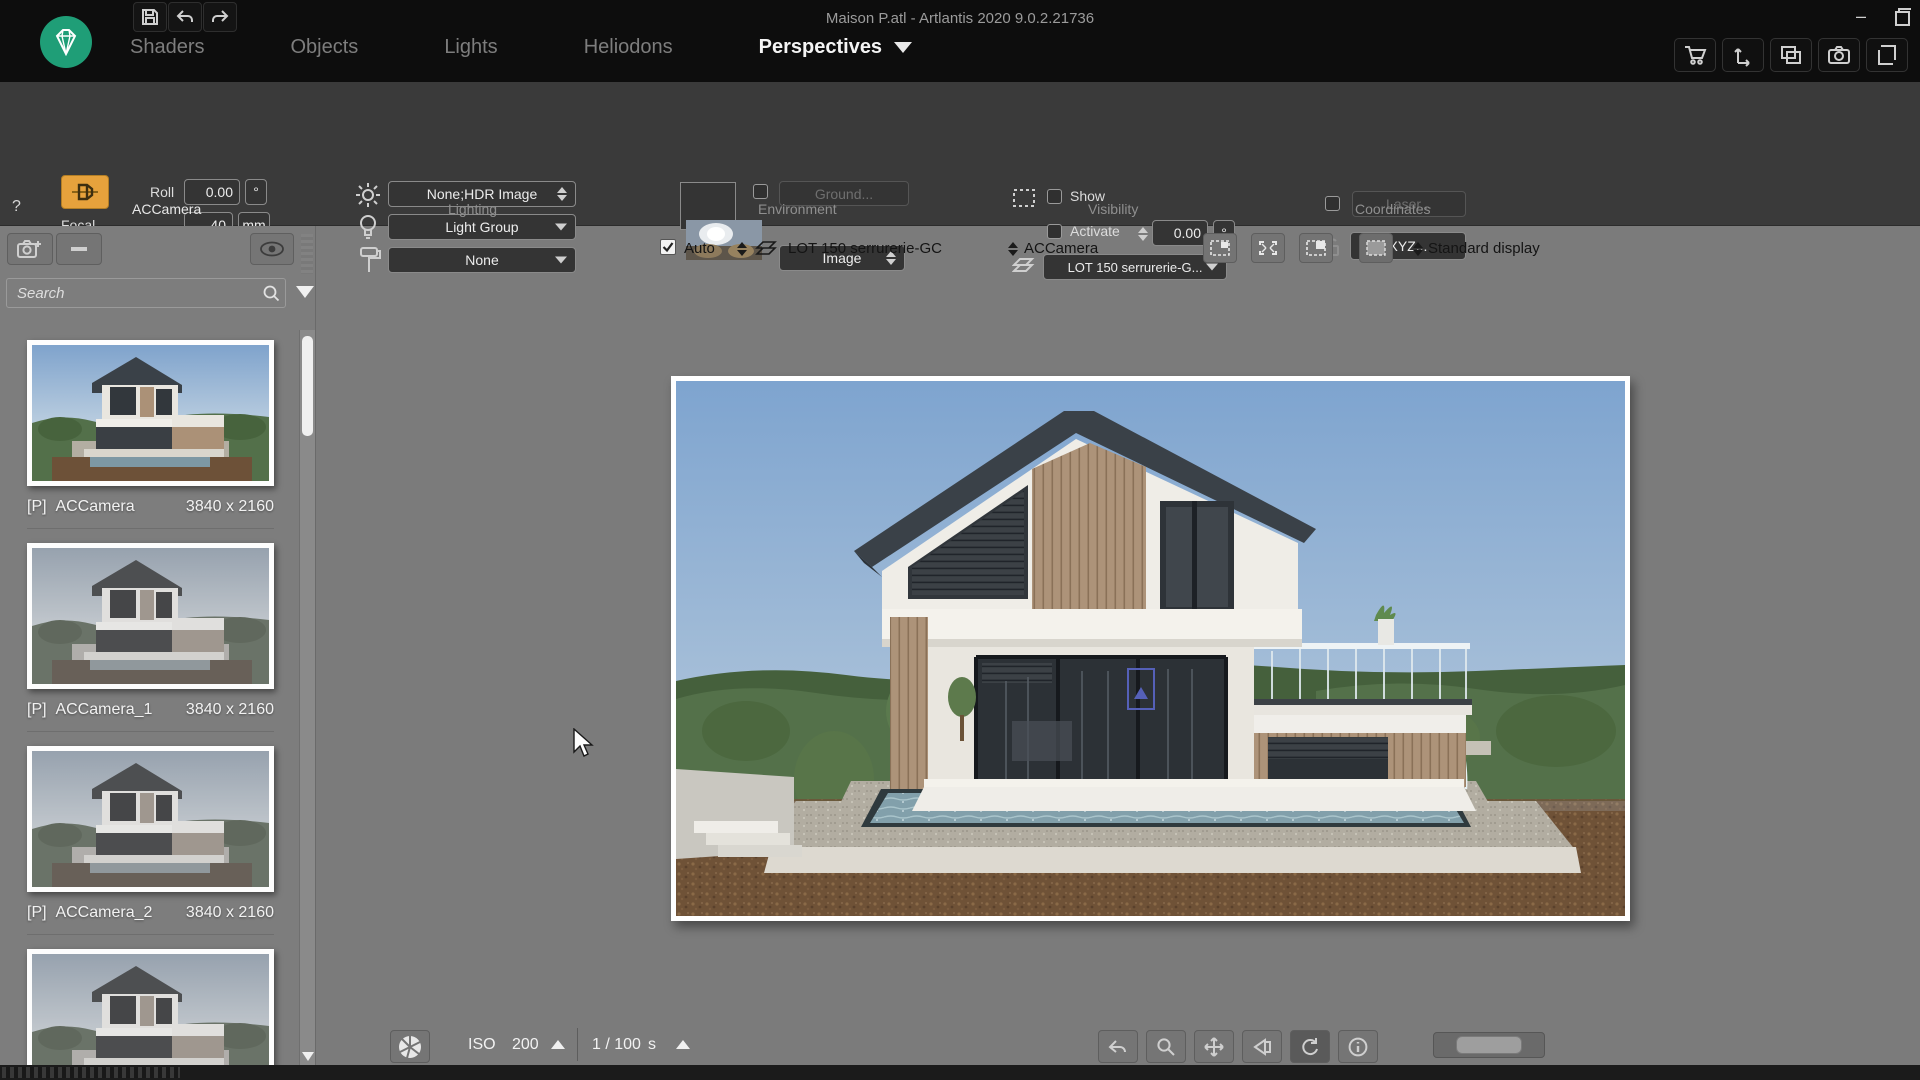 The image size is (1920, 1080). I want to click on display-mode-split-button, so click(1316, 248).